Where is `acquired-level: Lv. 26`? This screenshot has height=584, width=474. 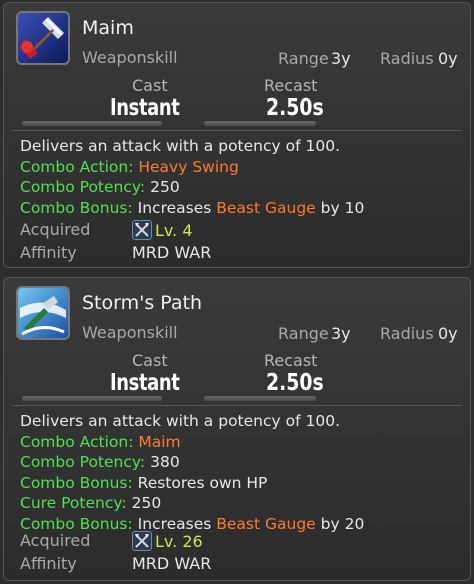 acquired-level: Lv. 26 is located at coordinates (179, 541).